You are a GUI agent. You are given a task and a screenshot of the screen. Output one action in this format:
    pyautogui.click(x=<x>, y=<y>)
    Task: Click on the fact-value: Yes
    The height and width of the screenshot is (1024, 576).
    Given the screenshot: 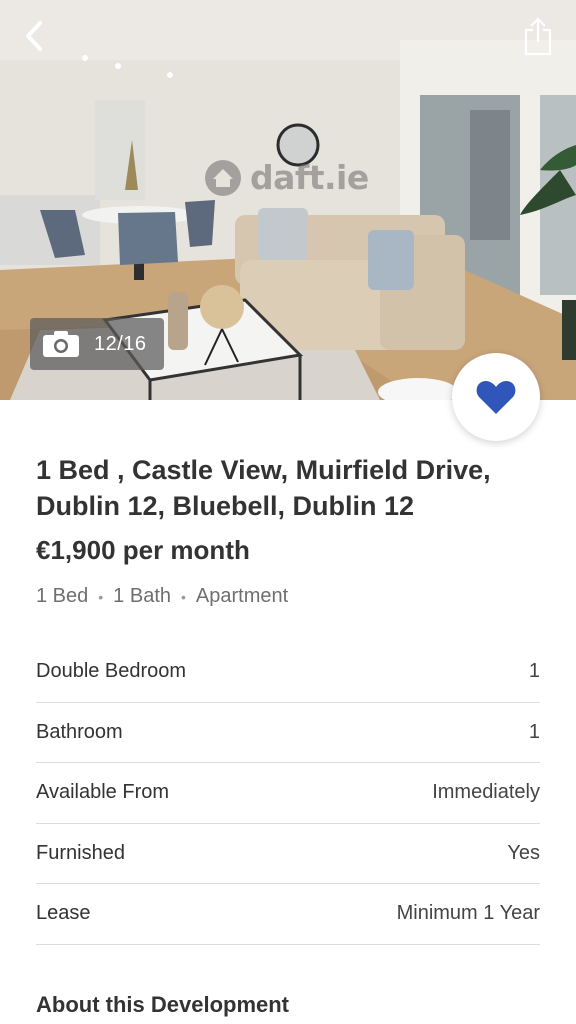 What is the action you would take?
    pyautogui.click(x=523, y=852)
    